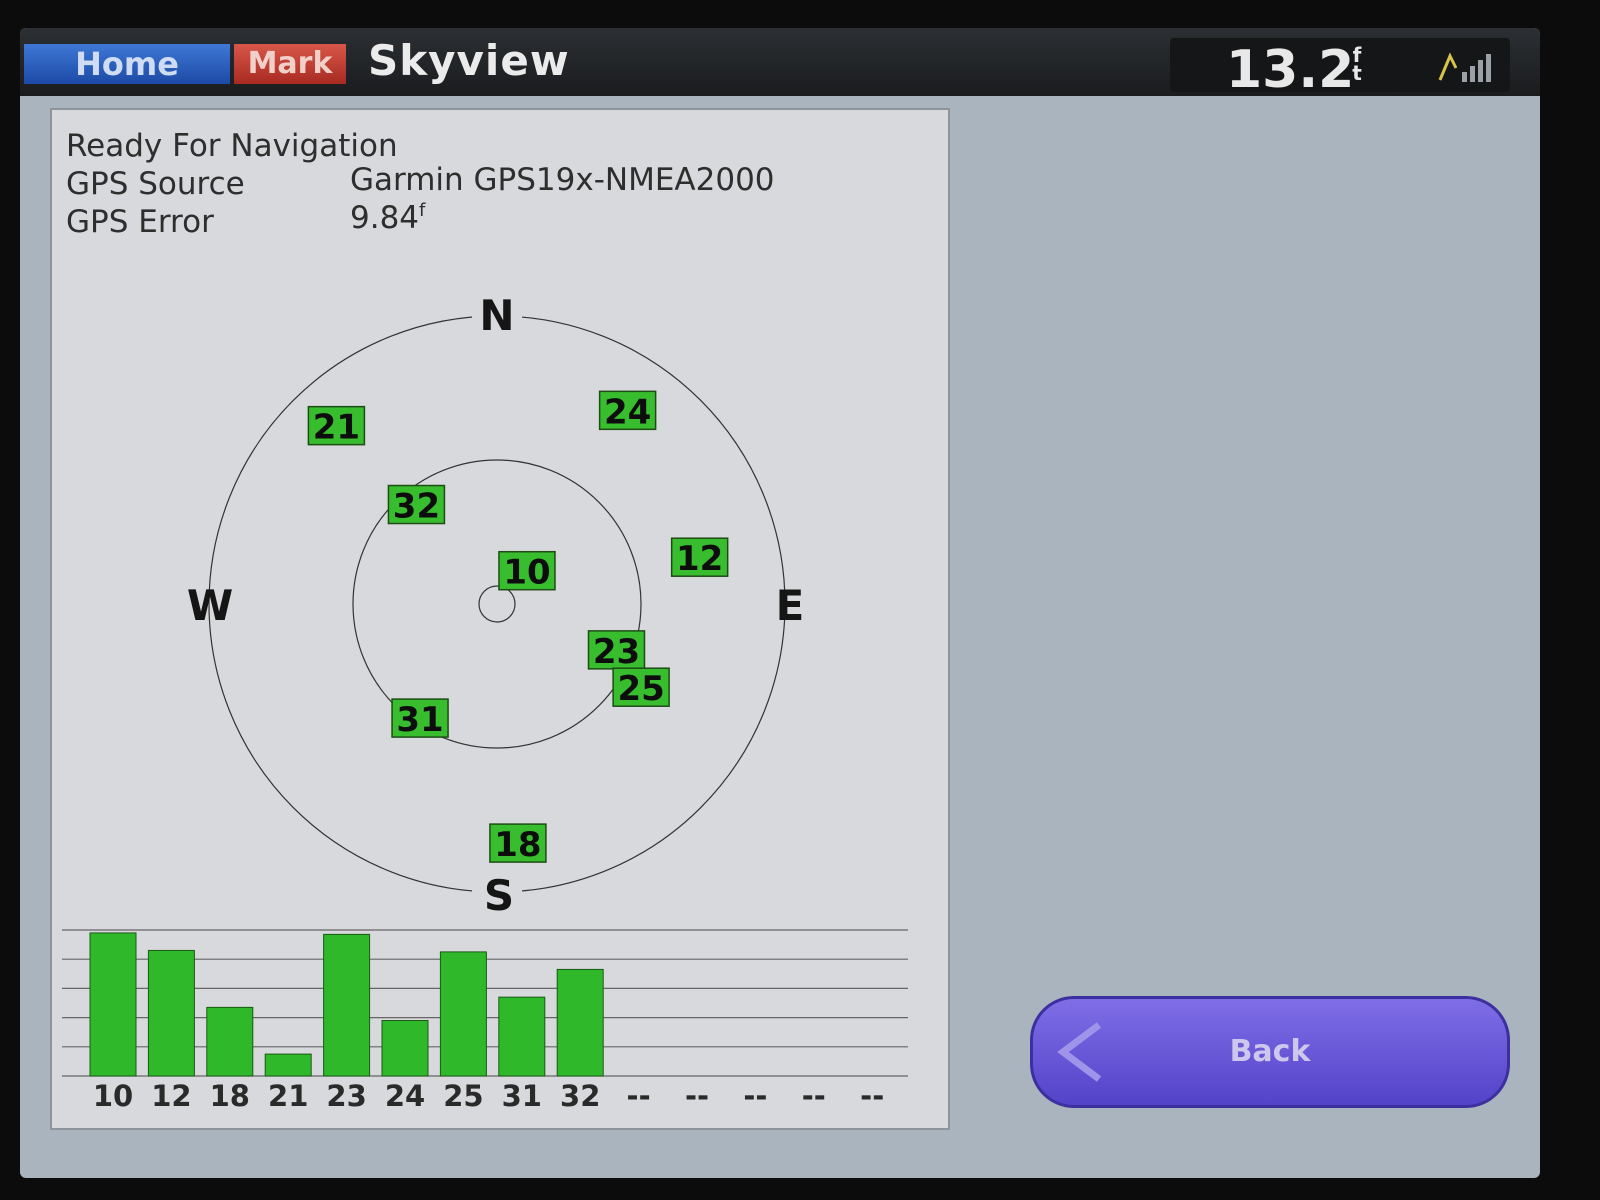  I want to click on signal-strength-chart: 10 12 18 21 23 24 25 31 32 -- -- -- -- --, so click(485, 1021).